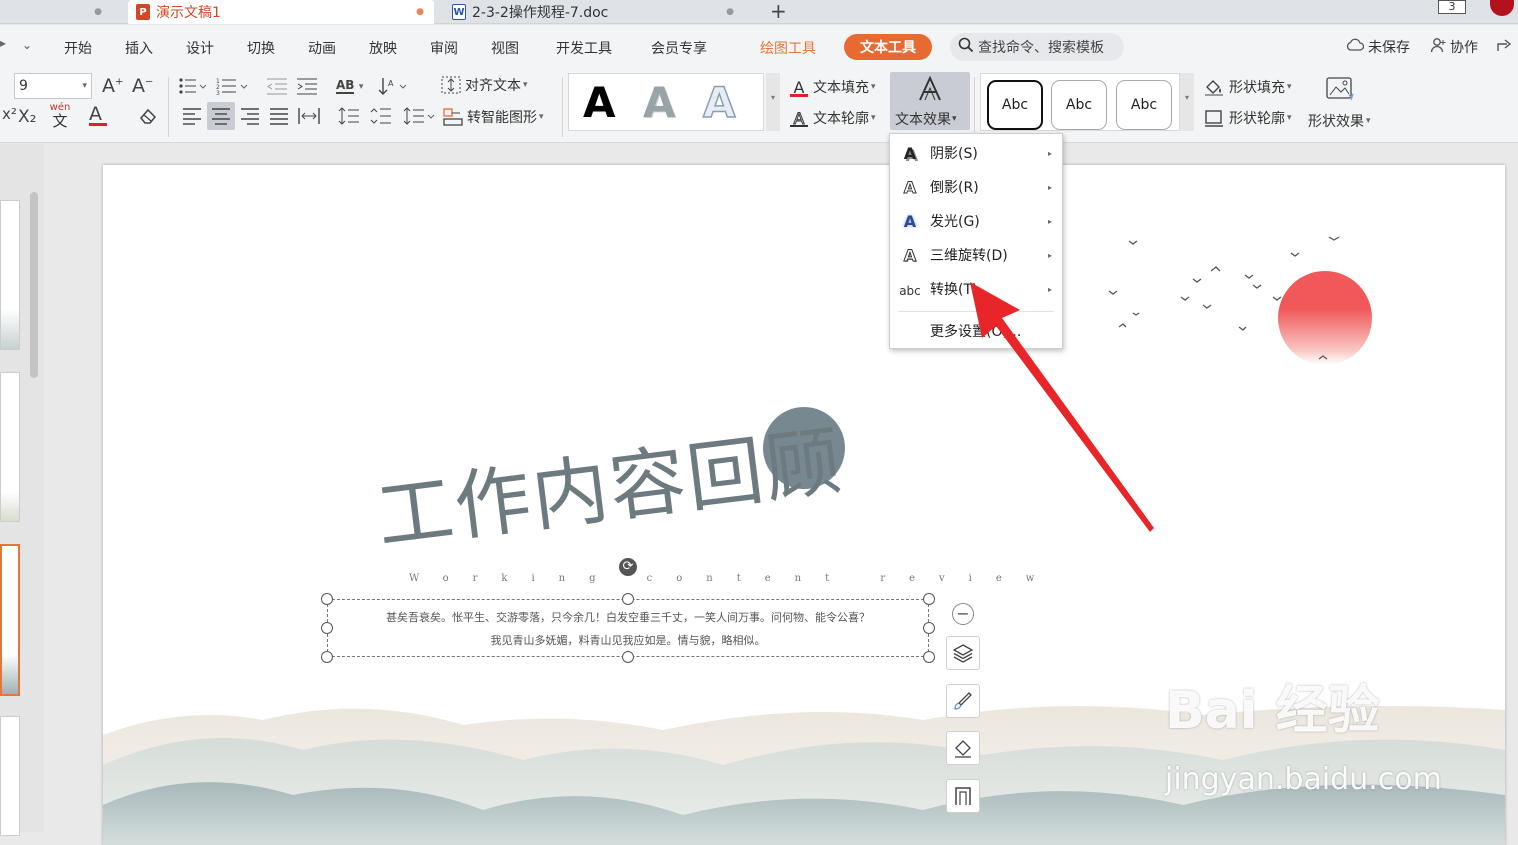  Describe the element at coordinates (628, 567) in the screenshot. I see `rotate-handle-icon: ⟳` at that location.